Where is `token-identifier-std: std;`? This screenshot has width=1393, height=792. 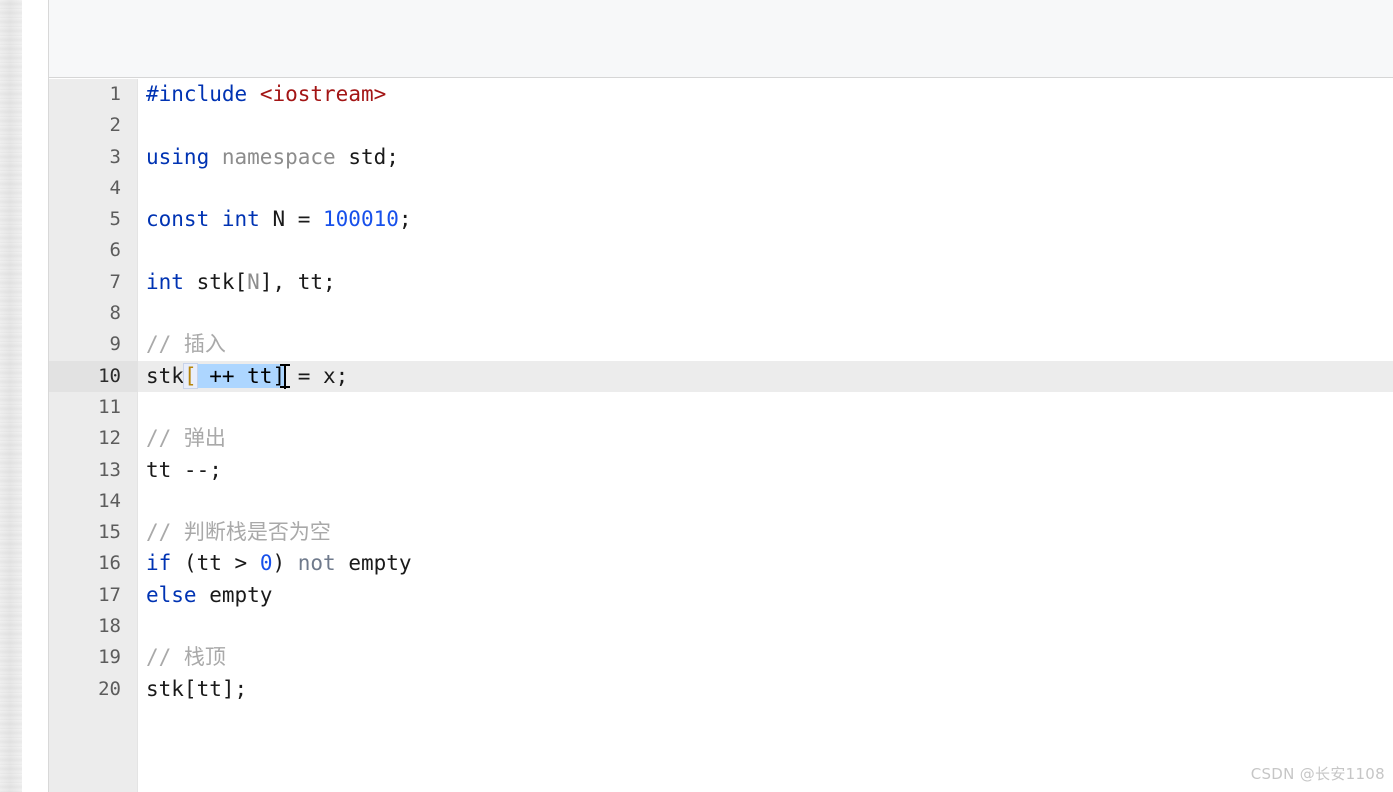
token-identifier-std: std; is located at coordinates (373, 156).